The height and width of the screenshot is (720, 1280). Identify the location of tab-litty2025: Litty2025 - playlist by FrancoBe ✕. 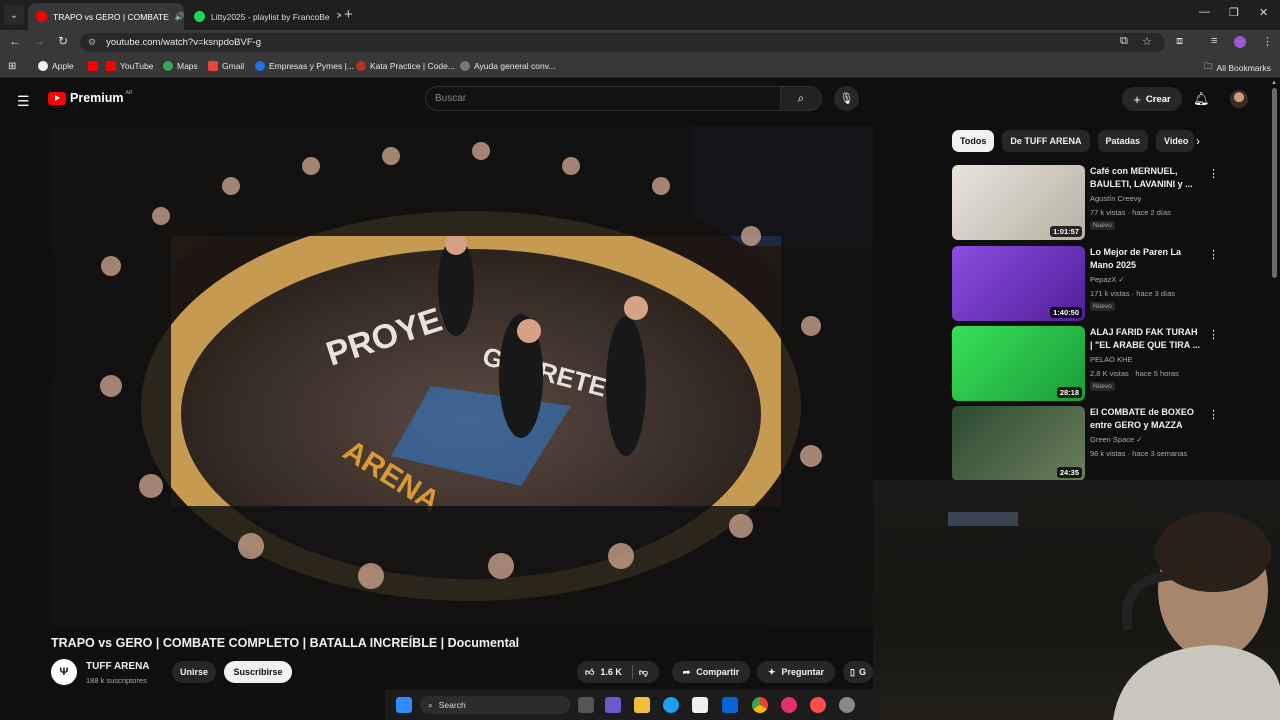
(263, 16).